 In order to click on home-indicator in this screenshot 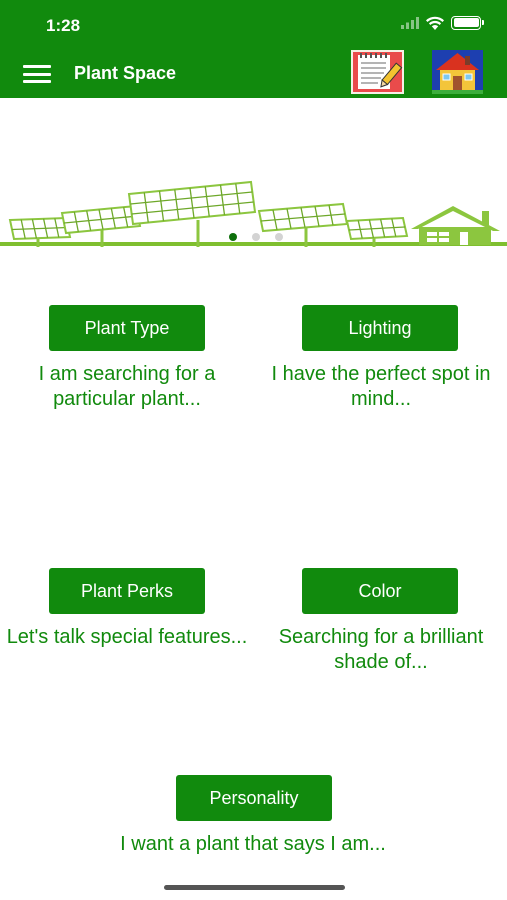, I will do `click(254, 887)`.